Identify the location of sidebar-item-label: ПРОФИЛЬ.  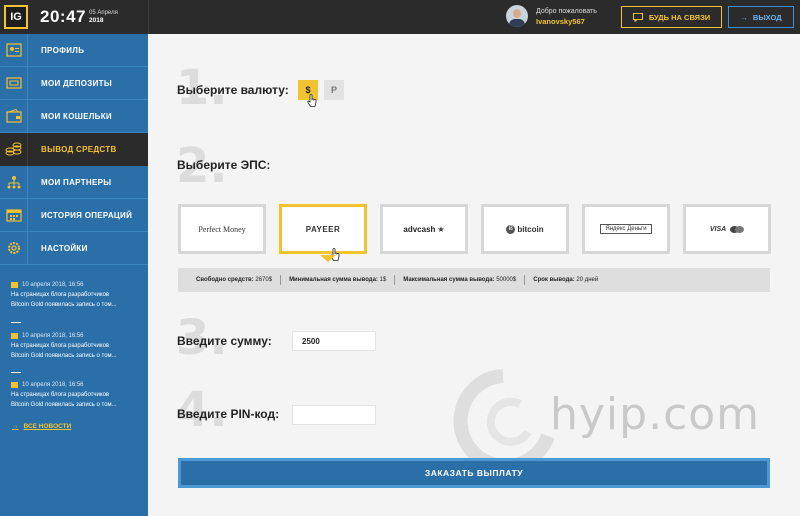
(63, 50).